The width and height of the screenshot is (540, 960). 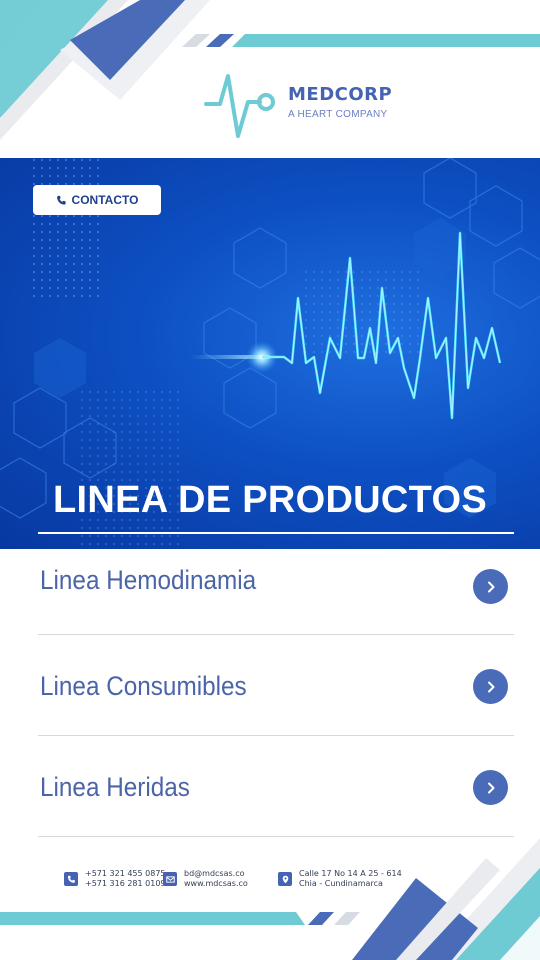 I want to click on product-item-hemodinamia: Linea Hemodinamia, so click(x=276, y=592).